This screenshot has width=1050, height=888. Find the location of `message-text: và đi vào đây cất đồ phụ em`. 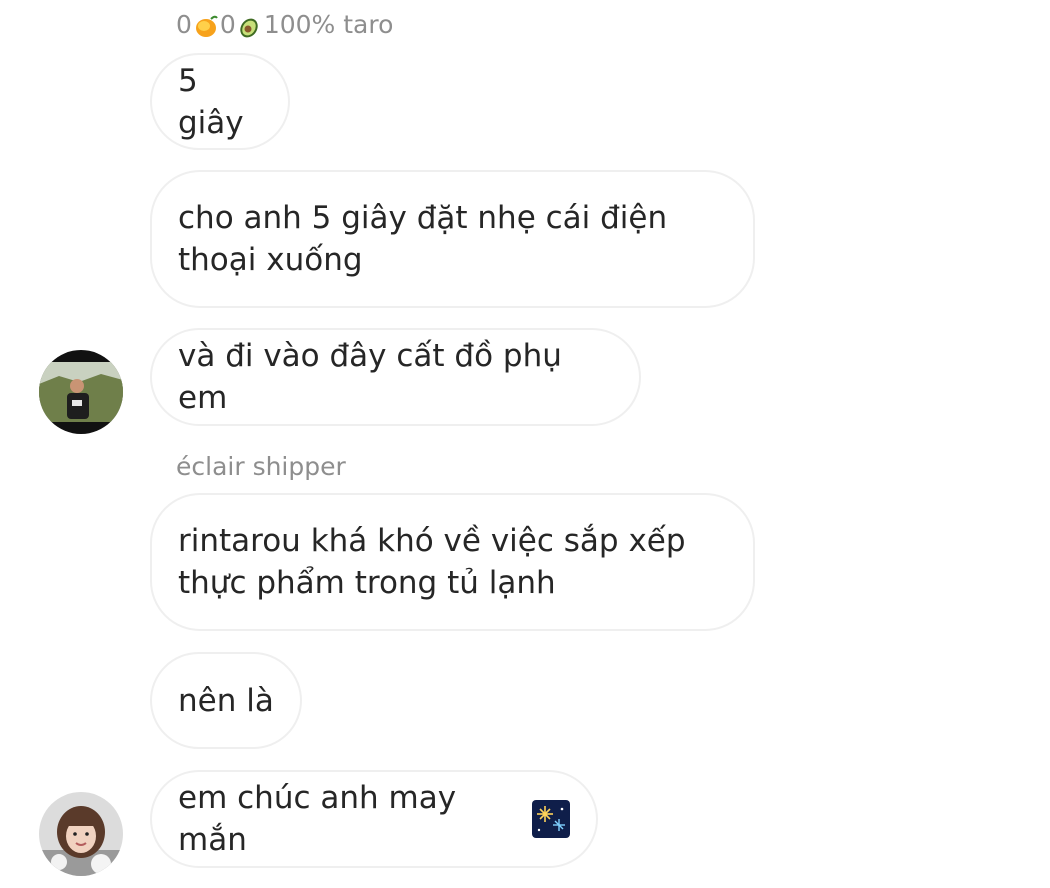

message-text: và đi vào đây cất đồ phụ em is located at coordinates (375, 377).